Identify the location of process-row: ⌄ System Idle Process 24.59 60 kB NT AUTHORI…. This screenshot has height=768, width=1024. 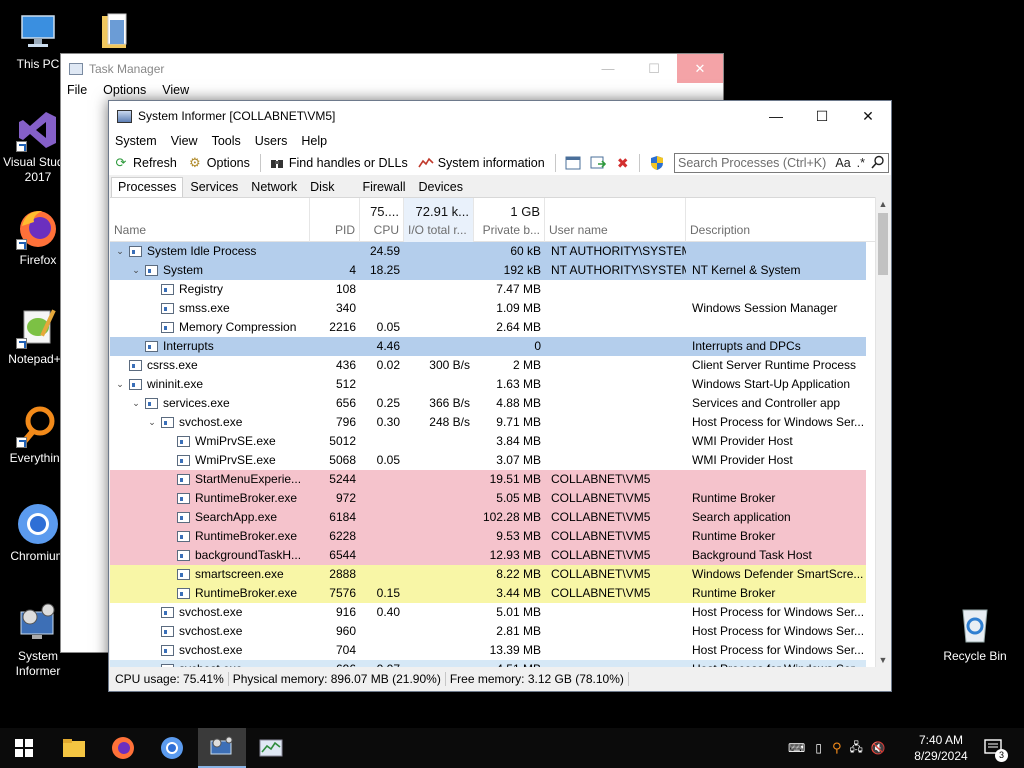
(488, 251).